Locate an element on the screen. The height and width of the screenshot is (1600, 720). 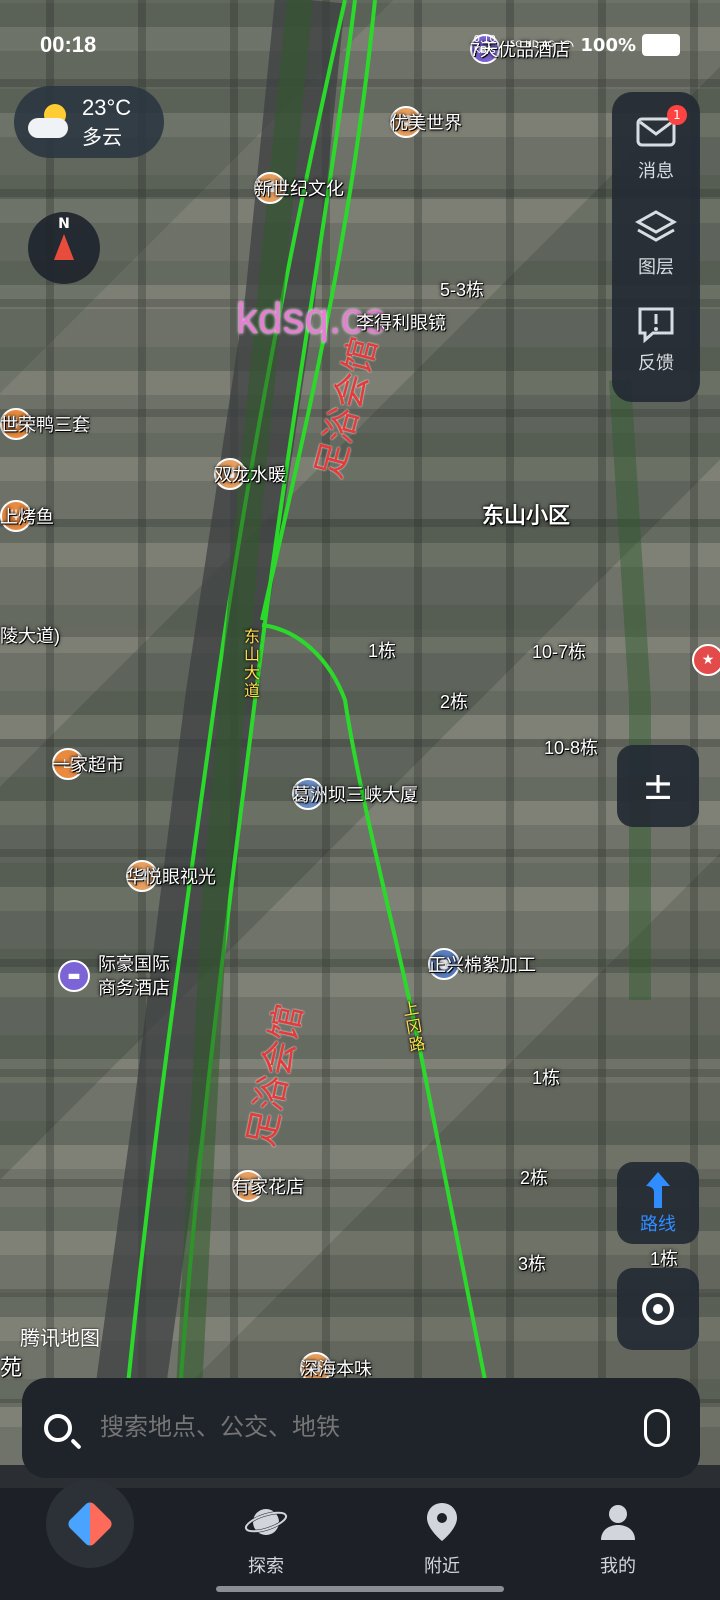
poi-jihao-line2: 商务酒店 is located at coordinates (134, 988).